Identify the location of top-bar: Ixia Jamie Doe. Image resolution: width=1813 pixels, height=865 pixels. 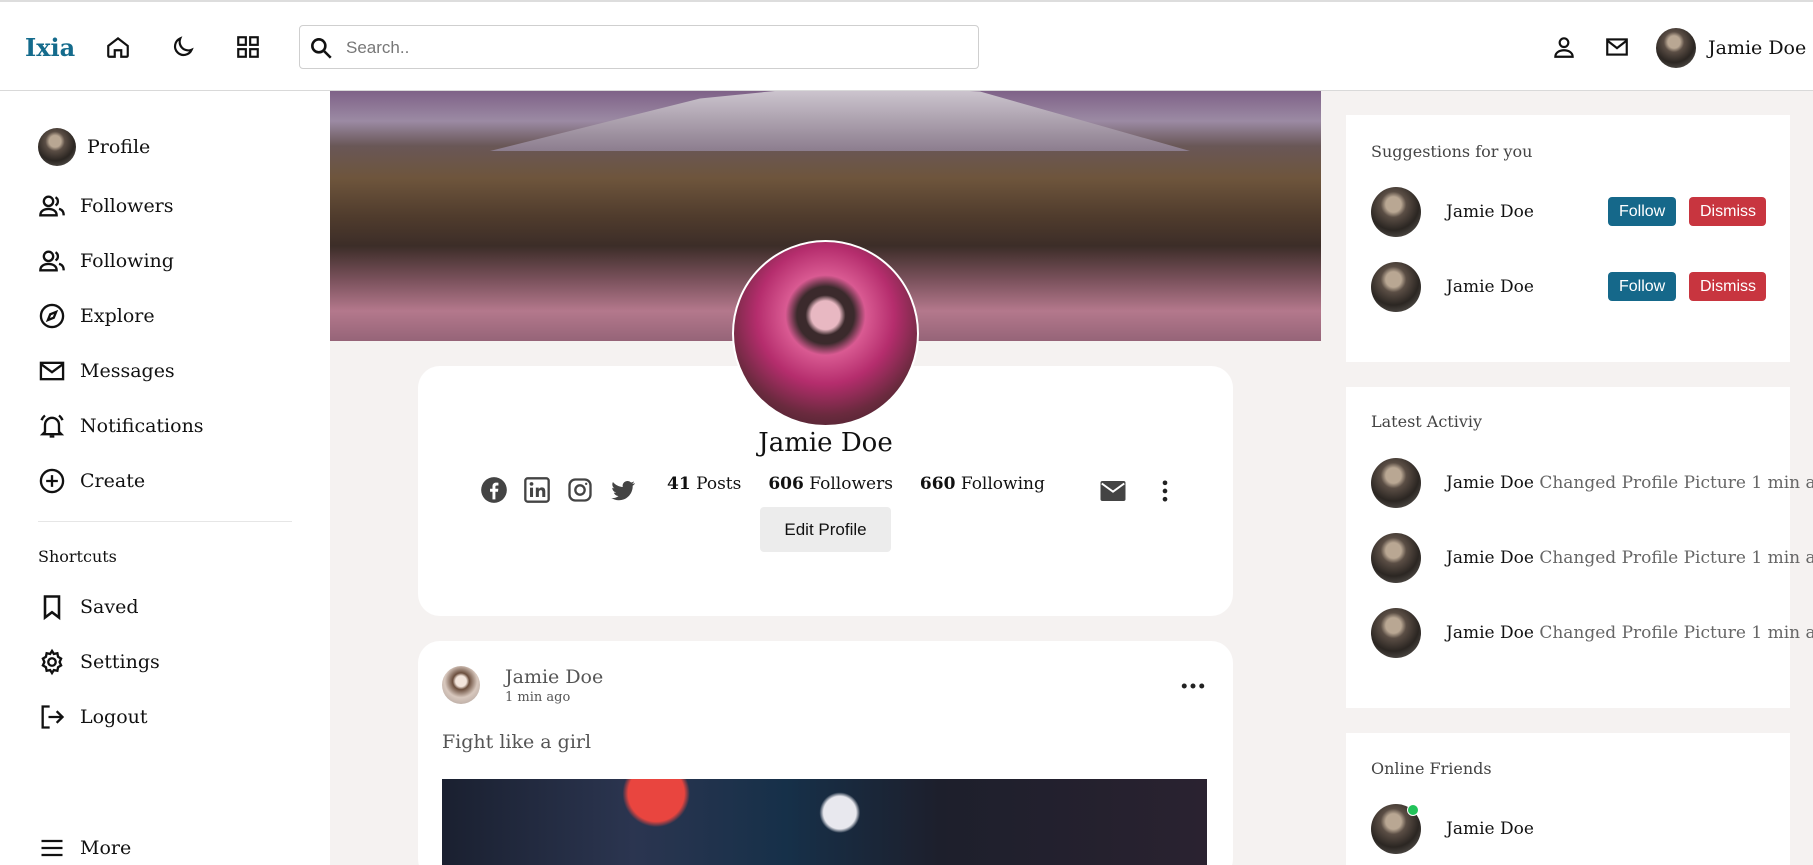
(906, 45).